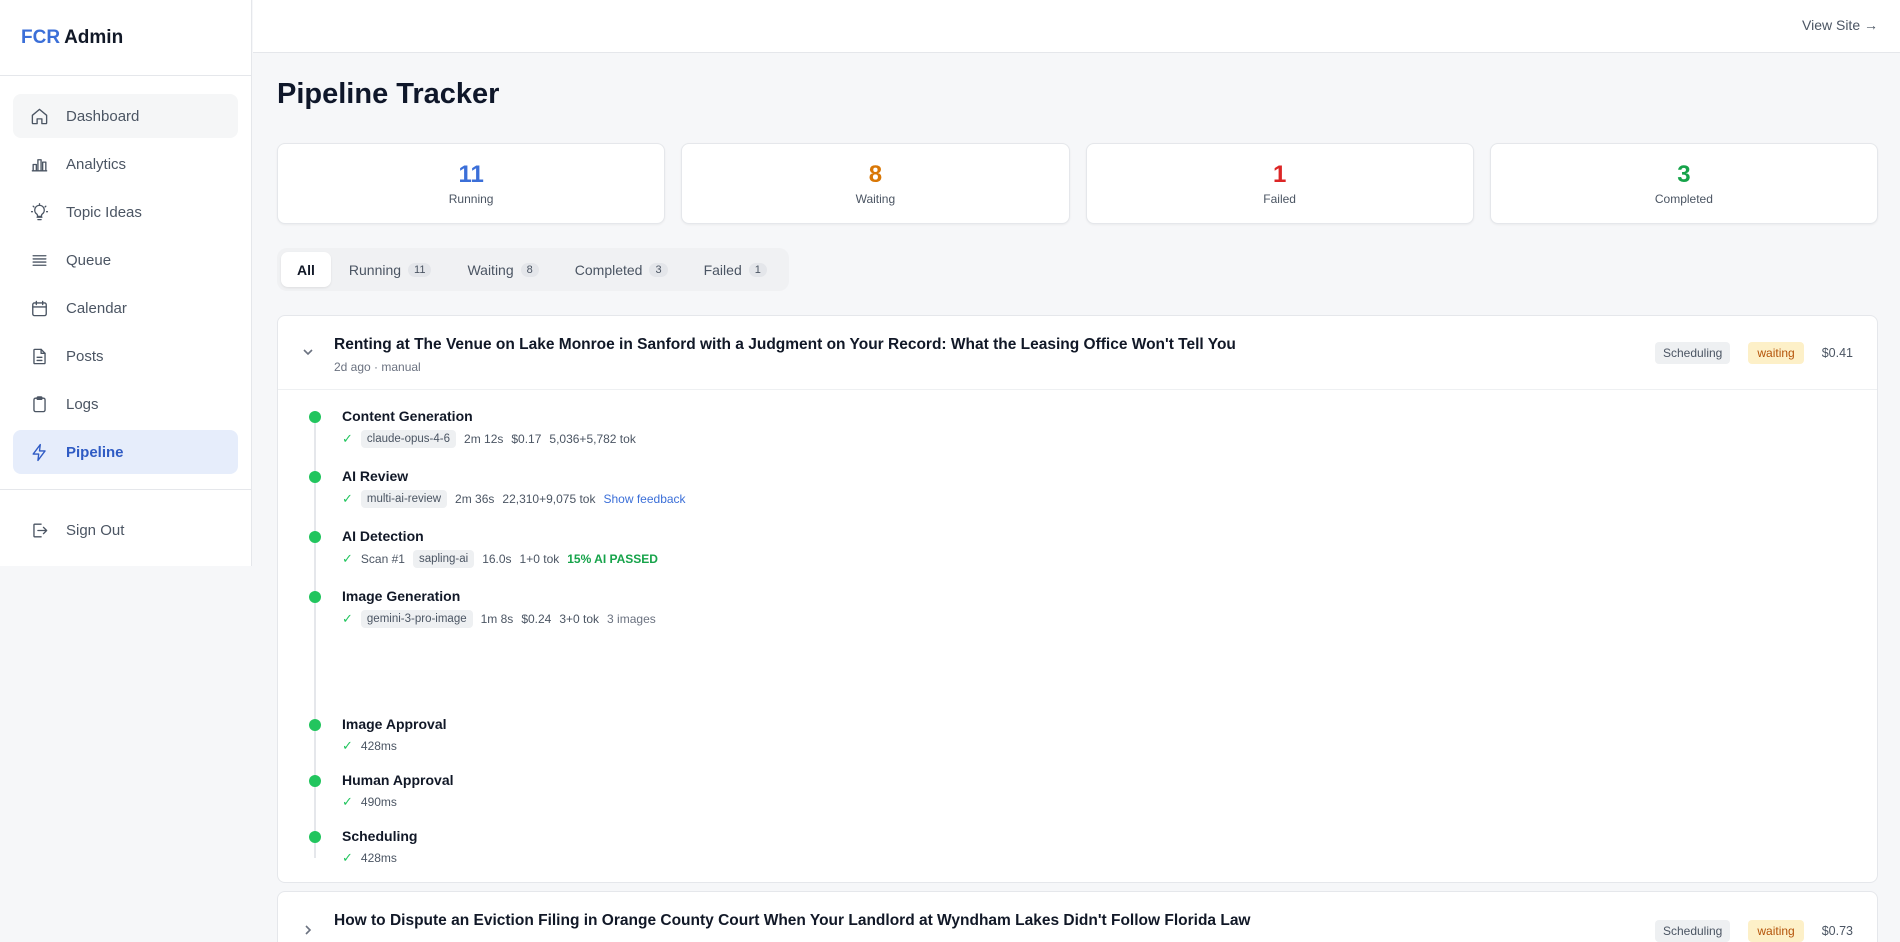  I want to click on tab-failed: Failed 1, so click(735, 269).